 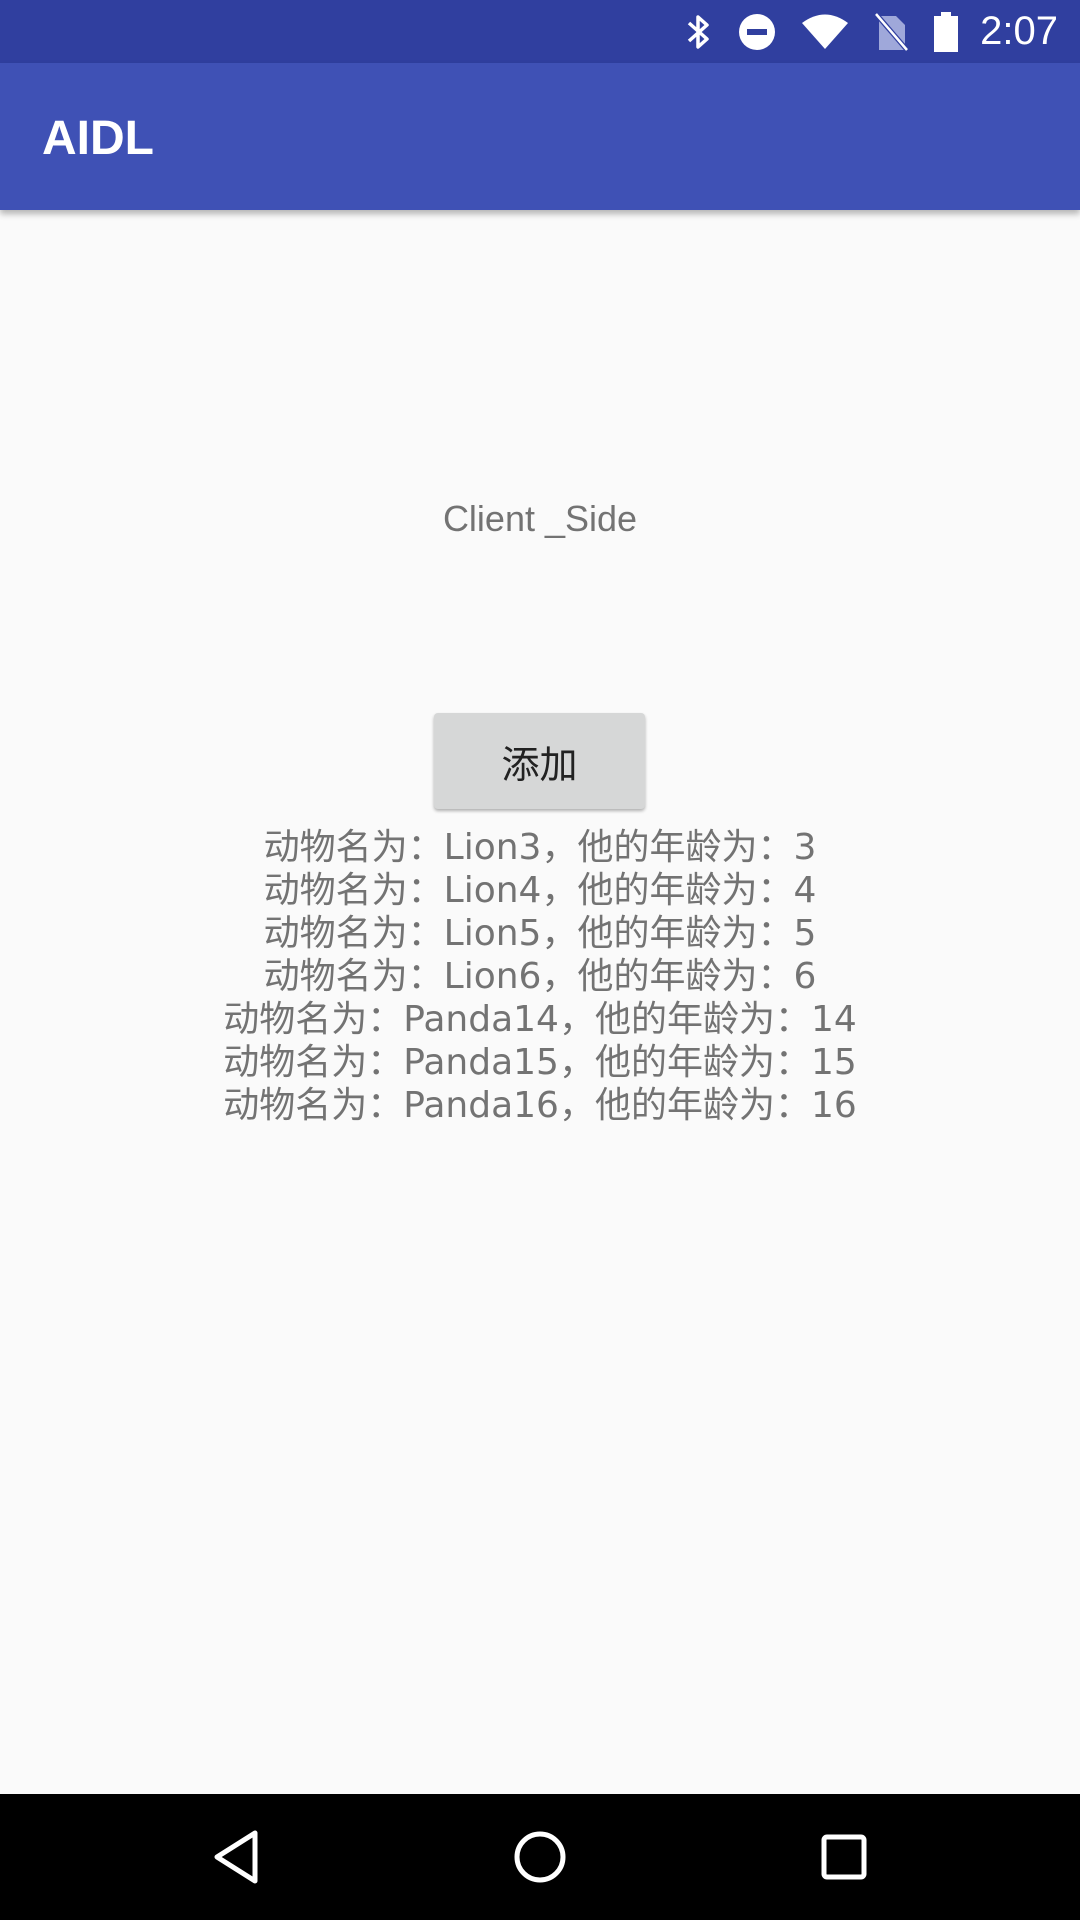 I want to click on no-sim-icon, so click(x=891, y=31).